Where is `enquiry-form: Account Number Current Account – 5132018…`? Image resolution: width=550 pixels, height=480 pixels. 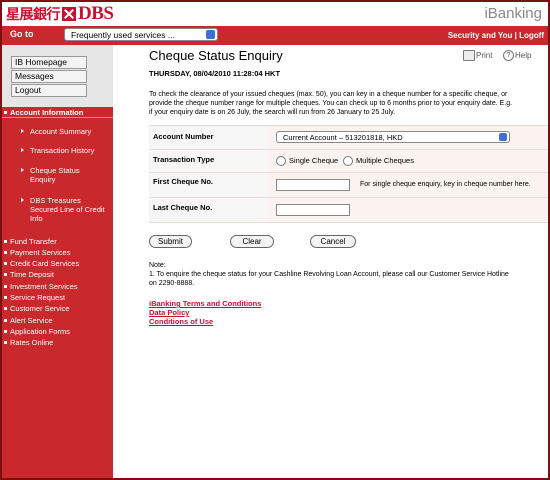 enquiry-form: Account Number Current Account – 5132018… is located at coordinates (348, 174).